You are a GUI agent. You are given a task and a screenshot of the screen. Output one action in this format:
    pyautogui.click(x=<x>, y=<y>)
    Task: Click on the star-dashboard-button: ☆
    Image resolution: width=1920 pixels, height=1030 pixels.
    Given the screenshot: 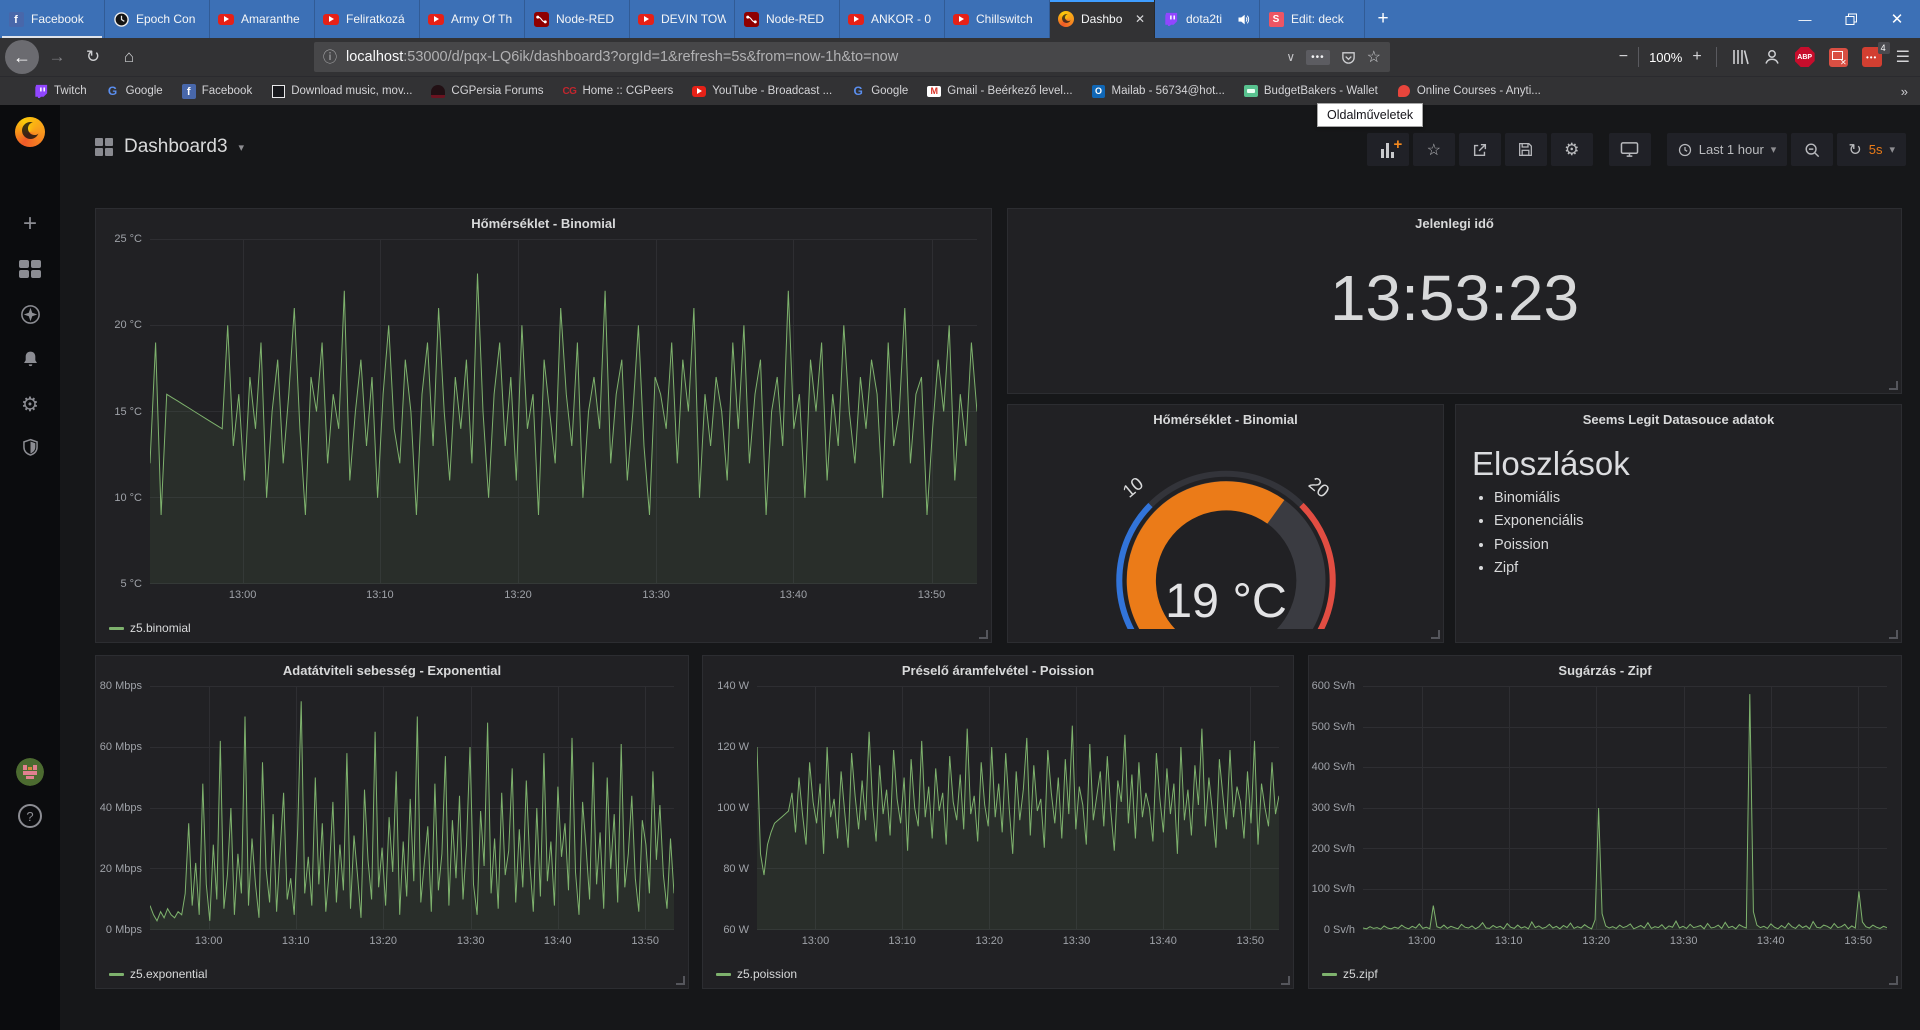 What is the action you would take?
    pyautogui.click(x=1433, y=149)
    